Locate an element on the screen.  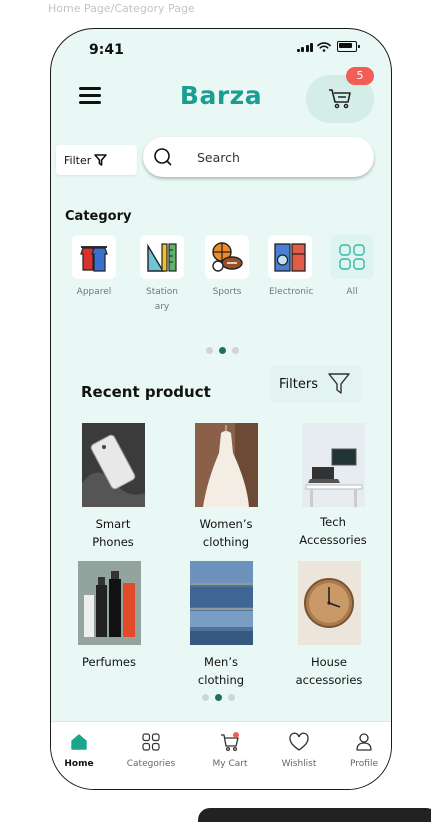
category-item-apparel: Apparel is located at coordinates (94, 267).